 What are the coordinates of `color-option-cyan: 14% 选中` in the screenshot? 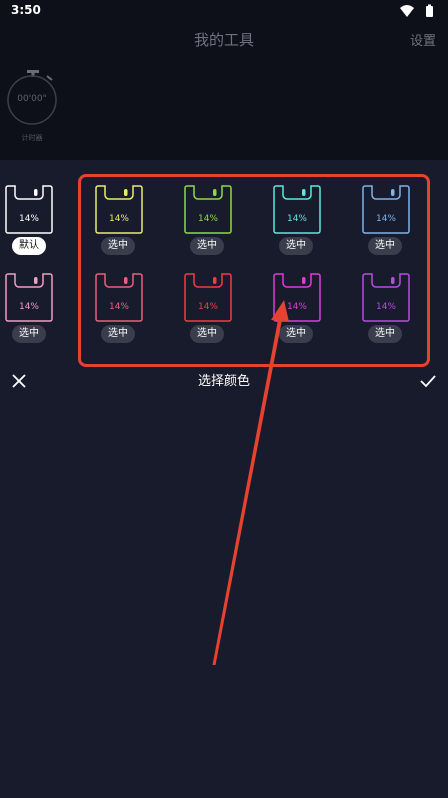 It's located at (298, 220).